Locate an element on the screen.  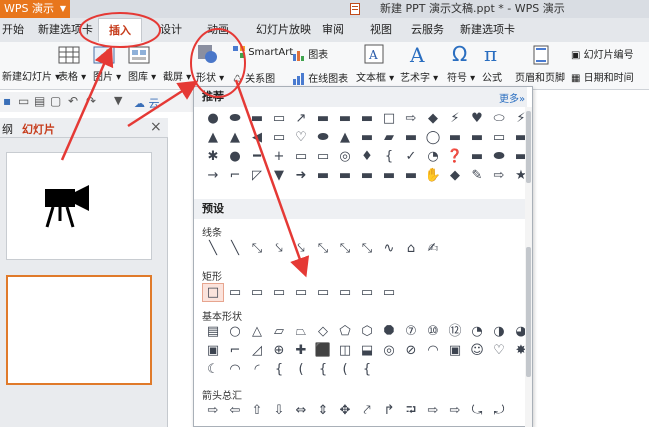
tab-cloud: 云服务 is located at coordinates (427, 30).